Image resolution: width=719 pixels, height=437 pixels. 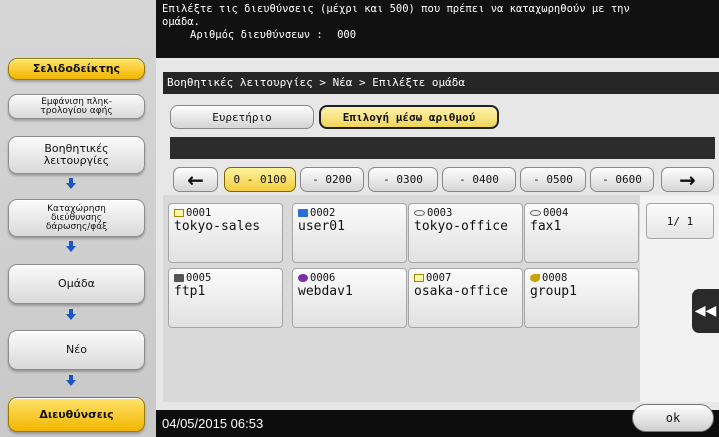 I want to click on range-0301-0400: - 0400, so click(x=479, y=179).